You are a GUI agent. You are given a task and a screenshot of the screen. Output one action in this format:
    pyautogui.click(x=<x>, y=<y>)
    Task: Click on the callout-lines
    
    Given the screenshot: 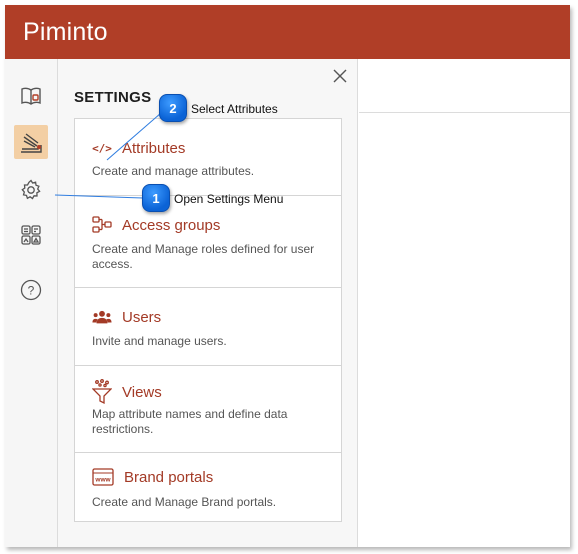 What is the action you would take?
    pyautogui.click(x=108, y=155)
    